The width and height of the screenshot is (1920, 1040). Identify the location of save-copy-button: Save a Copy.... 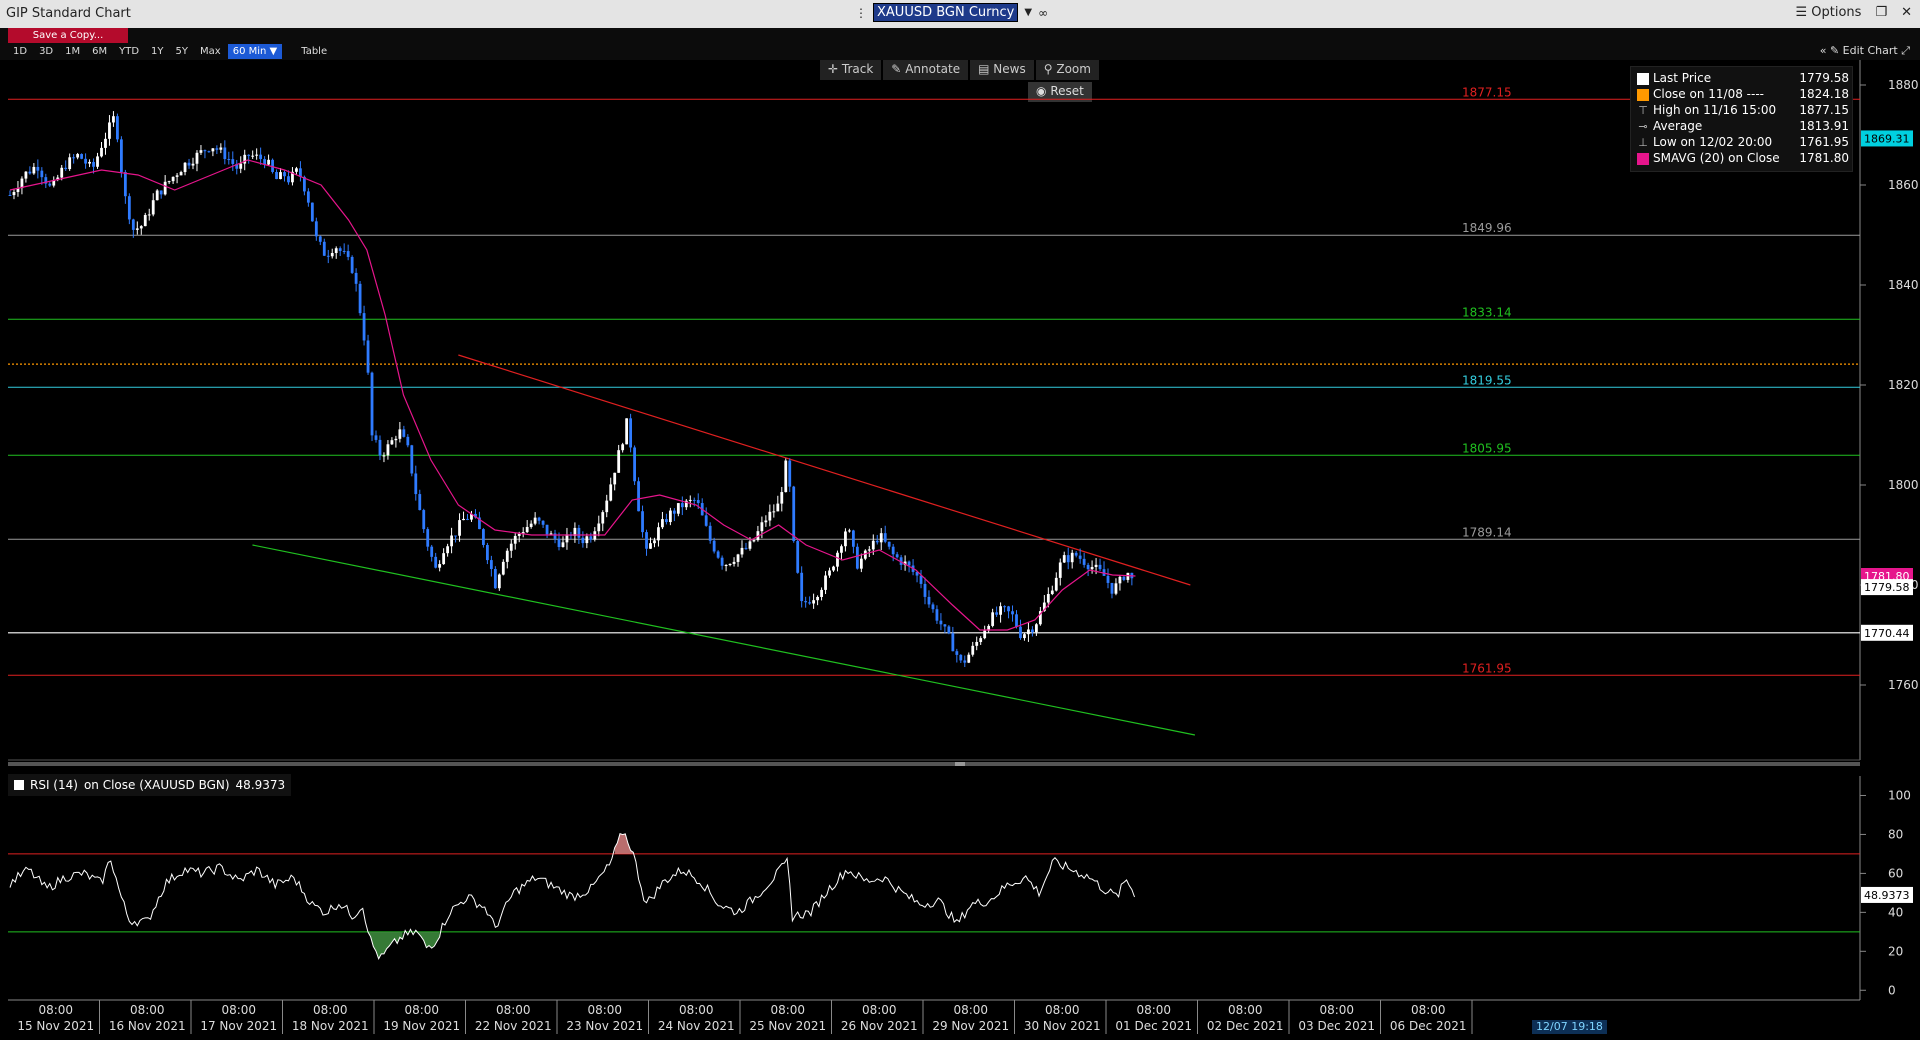
(68, 35).